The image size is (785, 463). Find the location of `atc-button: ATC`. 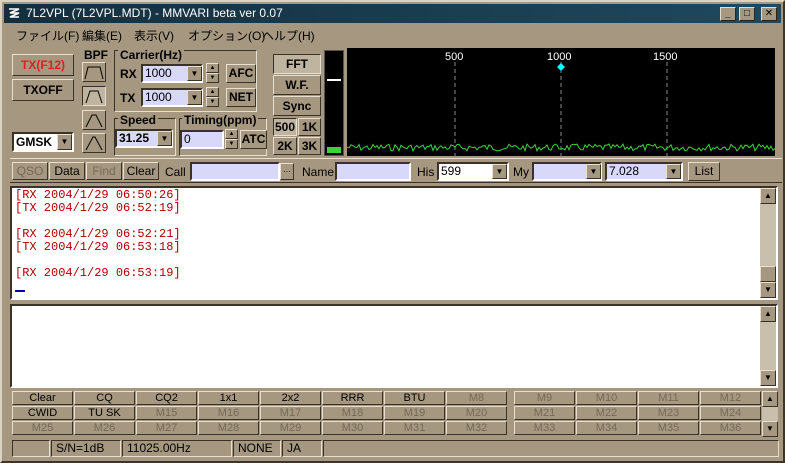

atc-button: ATC is located at coordinates (253, 139).